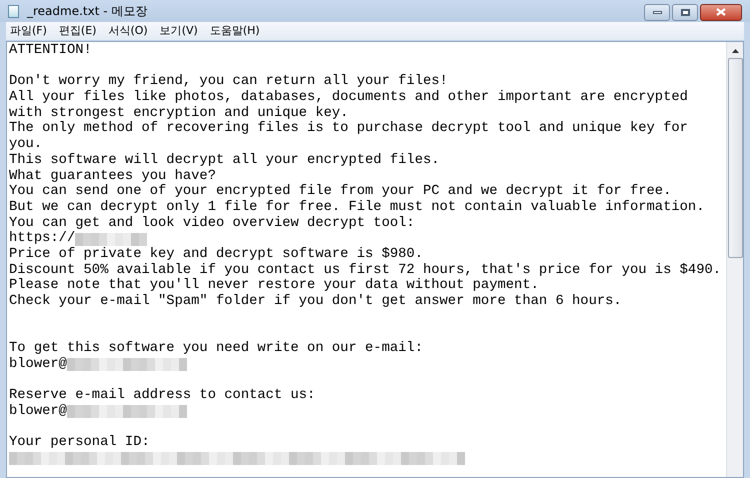 The width and height of the screenshot is (750, 478). I want to click on window-title: _readme.txt - 메모장, so click(87, 11).